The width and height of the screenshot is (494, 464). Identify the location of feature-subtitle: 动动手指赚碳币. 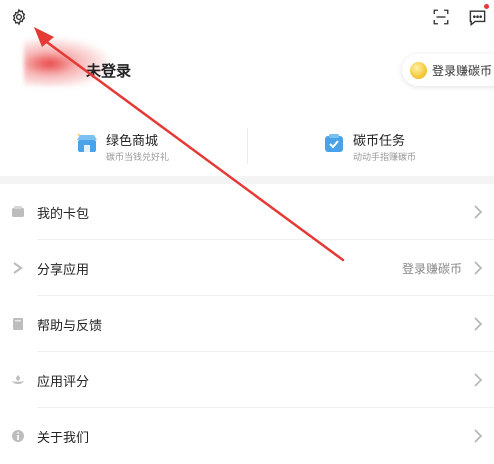
(385, 158).